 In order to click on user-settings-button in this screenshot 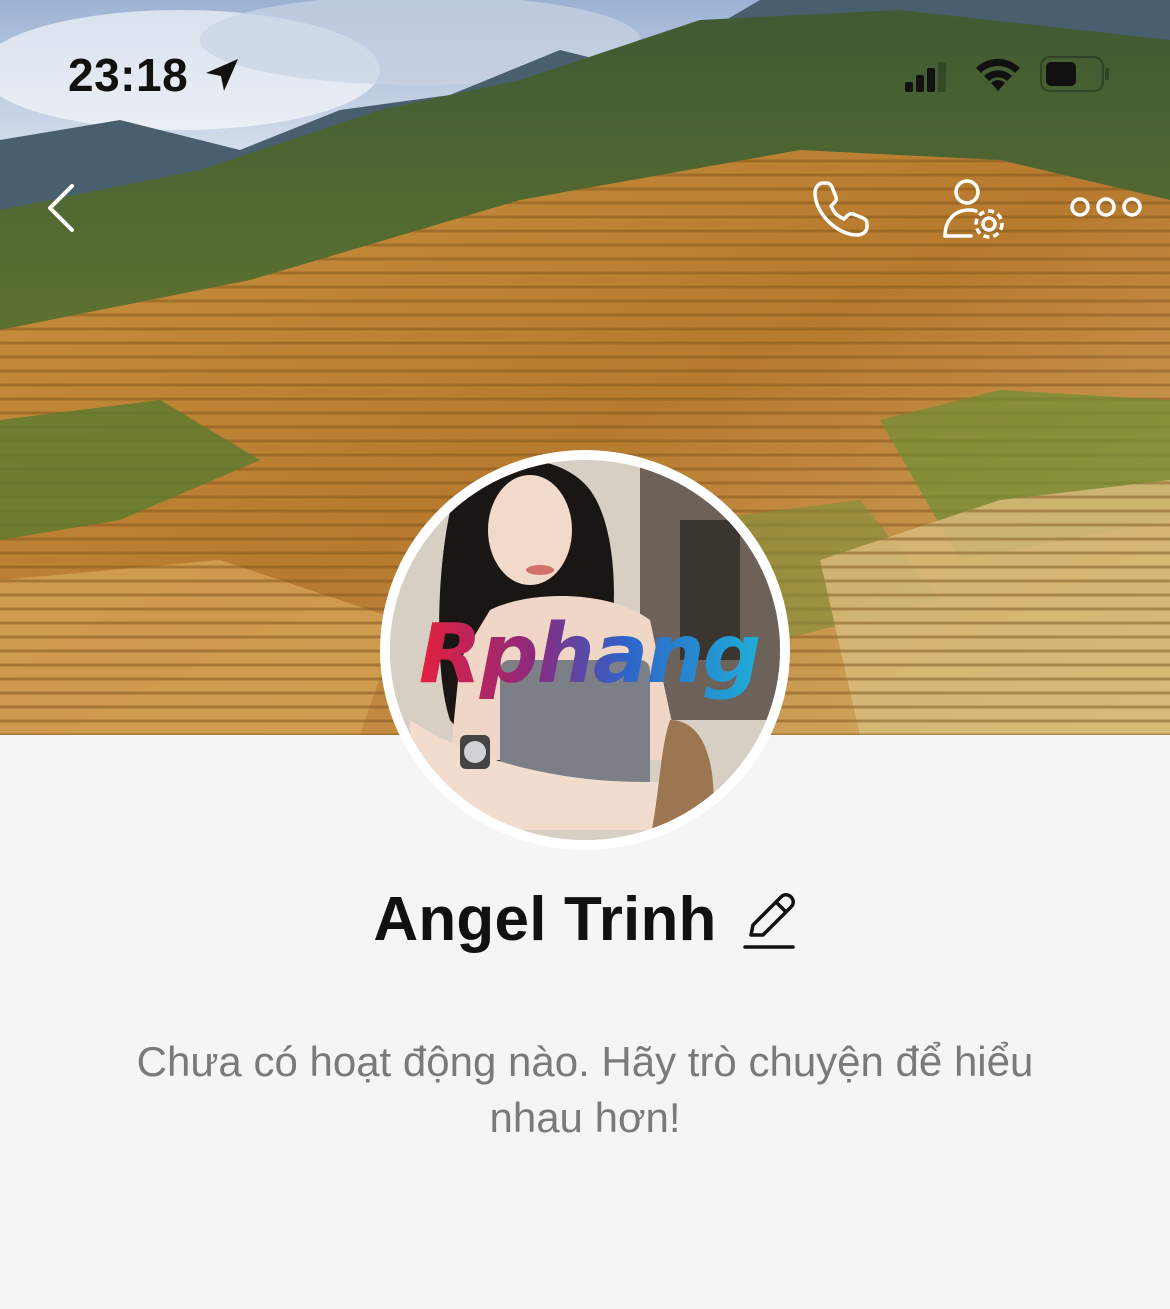, I will do `click(974, 209)`.